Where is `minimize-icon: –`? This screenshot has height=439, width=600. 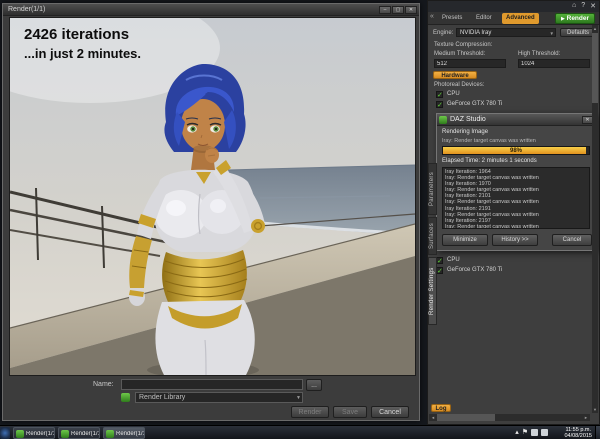
minimize-icon: – is located at coordinates (385, 10).